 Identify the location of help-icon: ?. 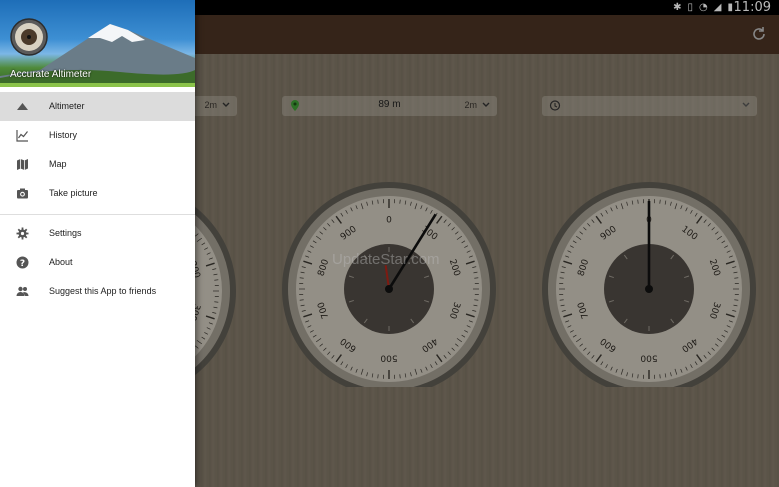
(22, 262).